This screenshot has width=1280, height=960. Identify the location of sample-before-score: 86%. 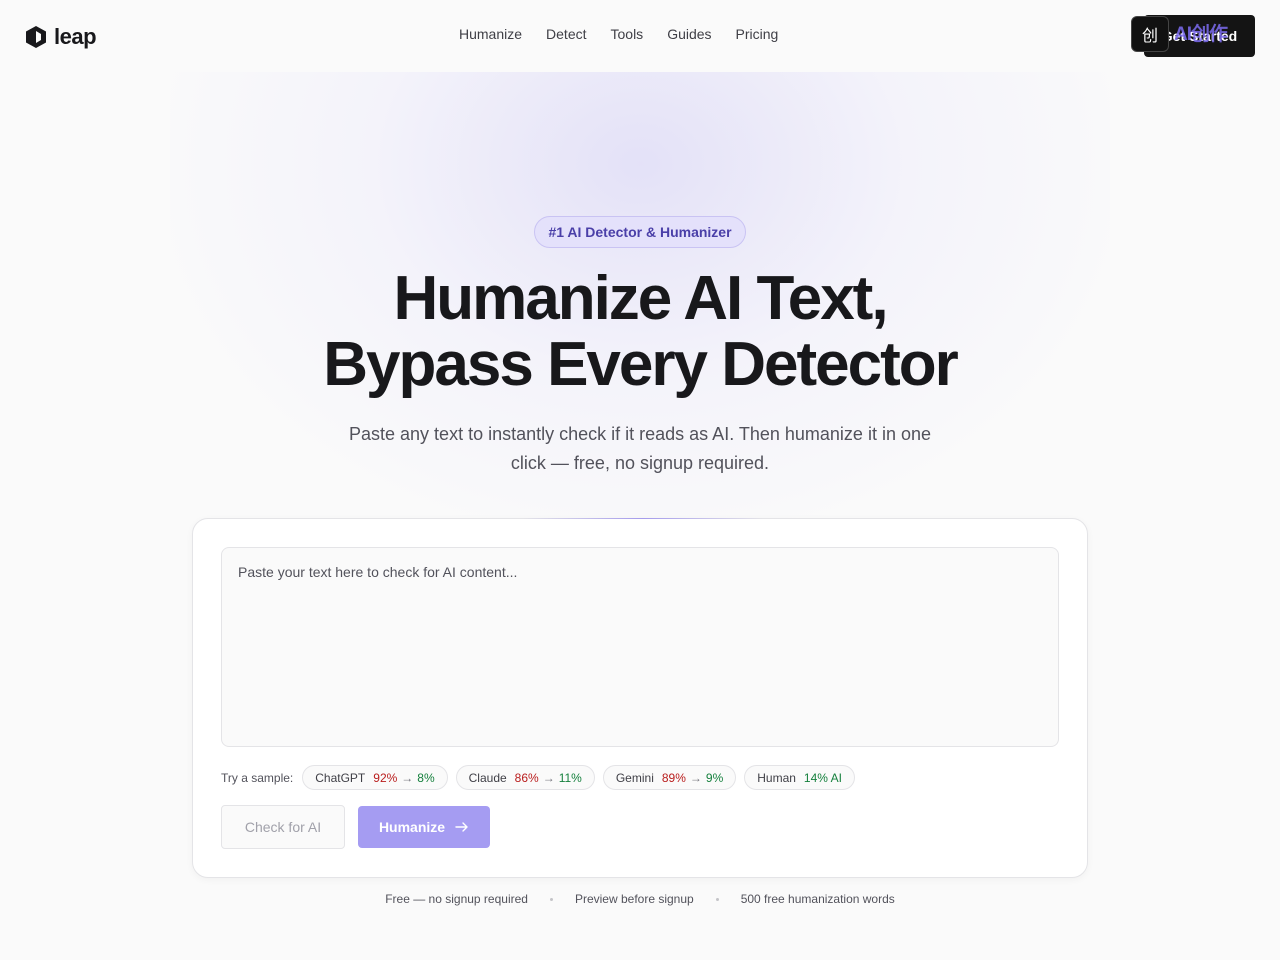
(526, 777).